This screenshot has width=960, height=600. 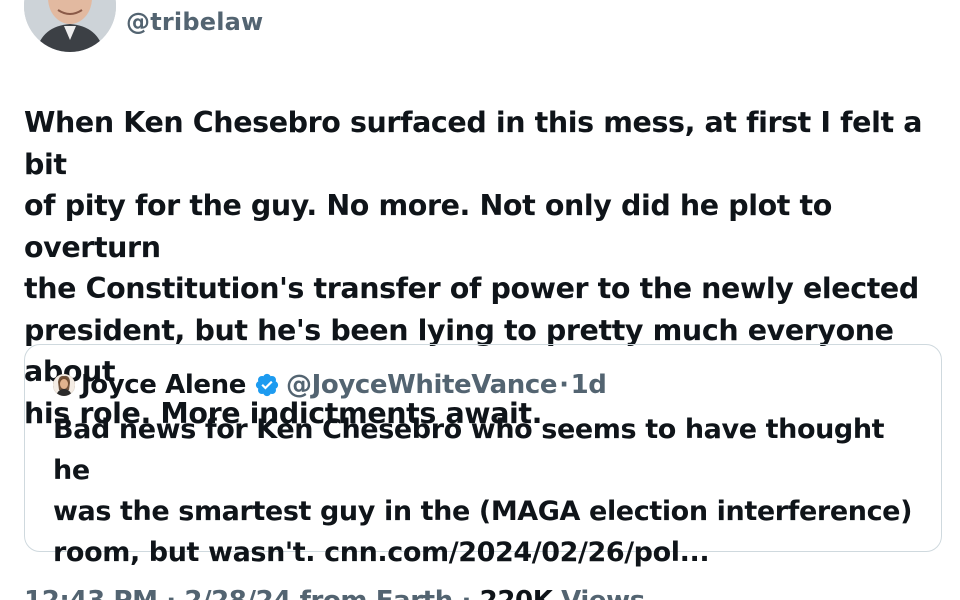 I want to click on quoted-author-avatar, so click(x=64, y=385).